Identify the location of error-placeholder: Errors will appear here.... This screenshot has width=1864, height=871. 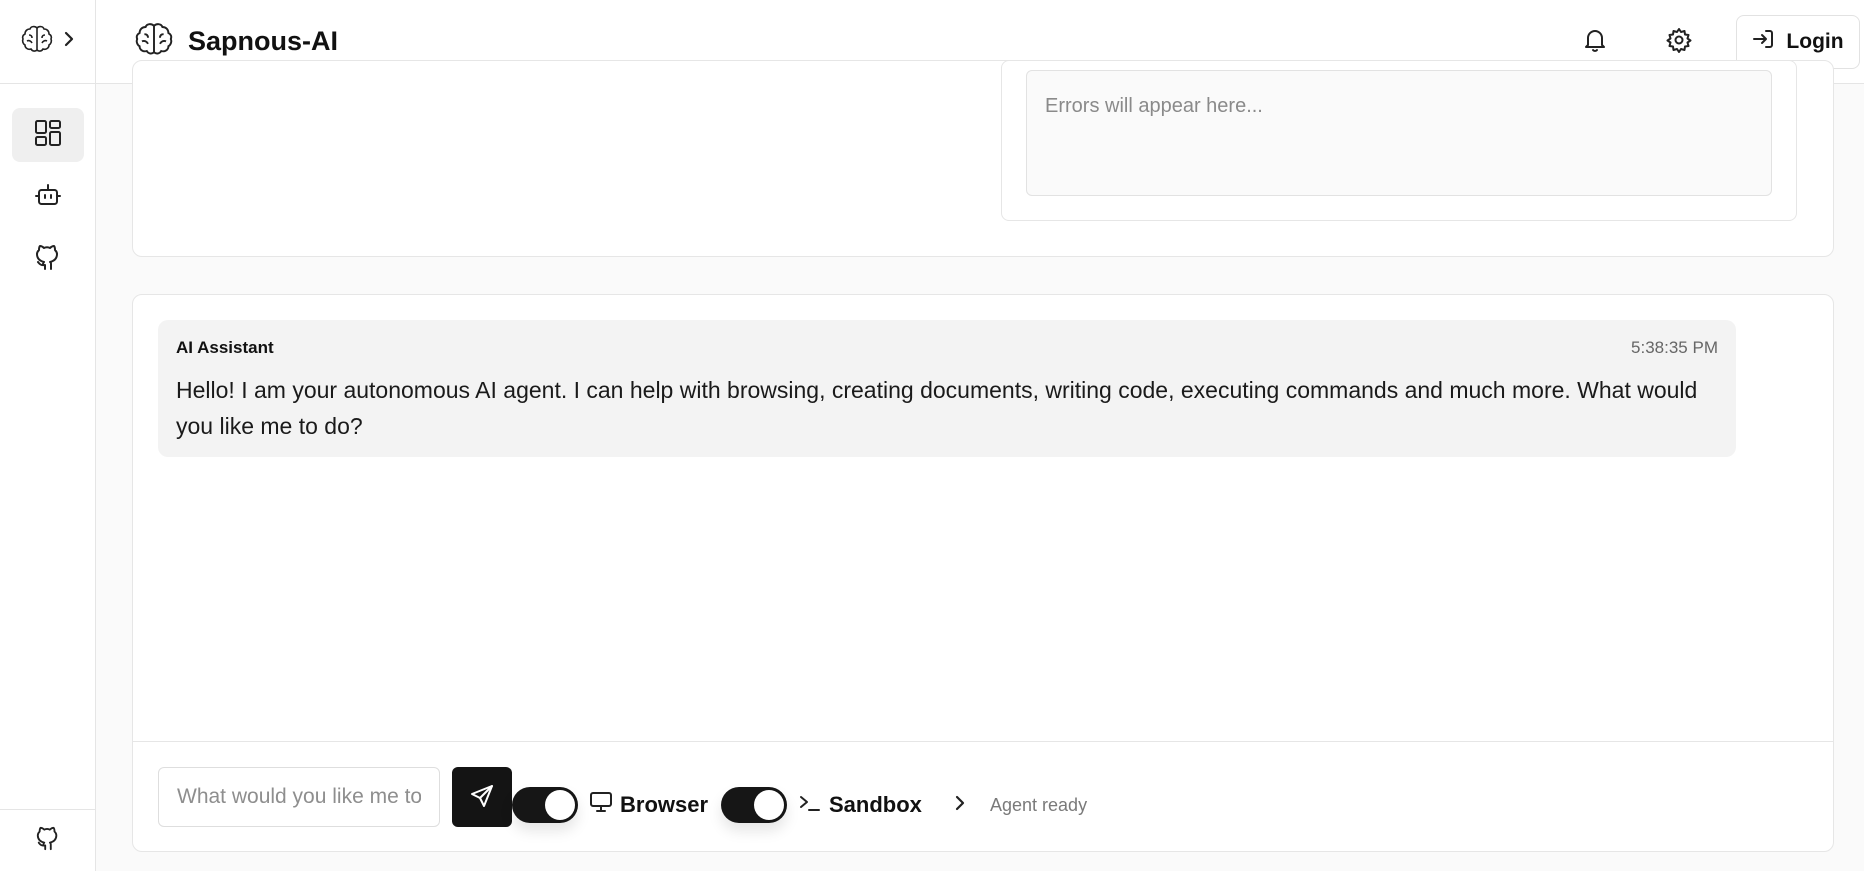
(1154, 106).